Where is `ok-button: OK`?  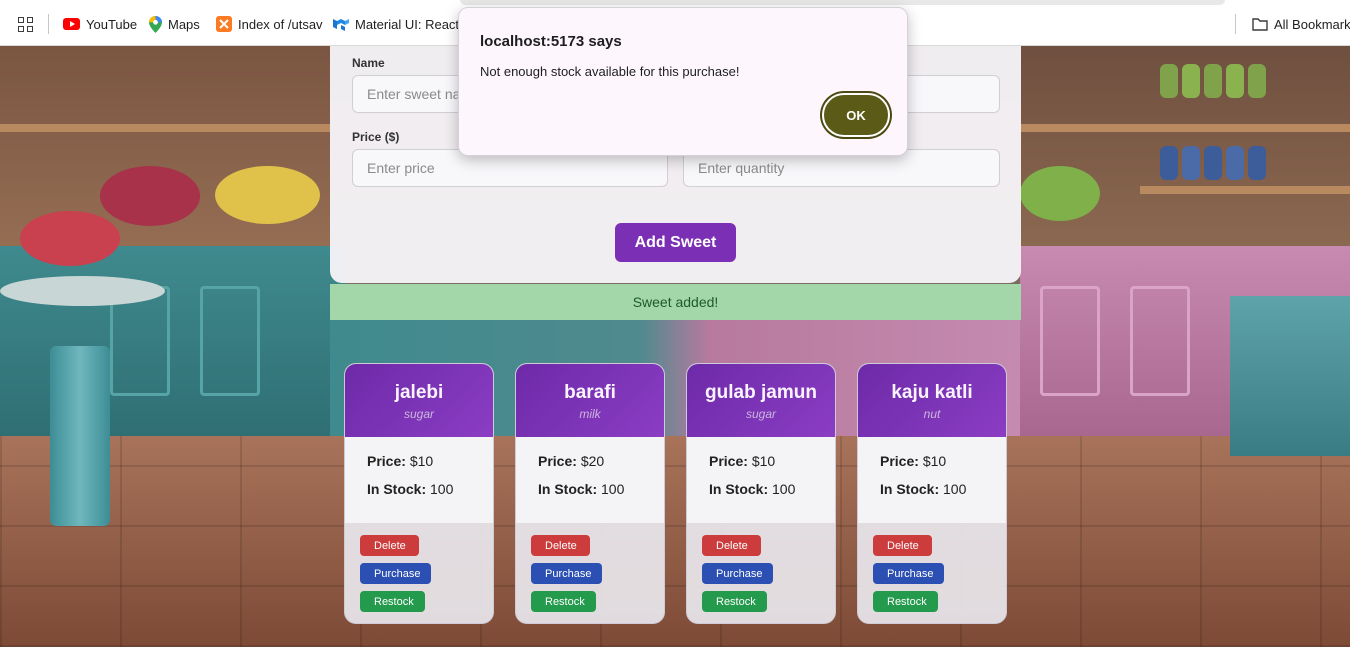
ok-button: OK is located at coordinates (856, 115).